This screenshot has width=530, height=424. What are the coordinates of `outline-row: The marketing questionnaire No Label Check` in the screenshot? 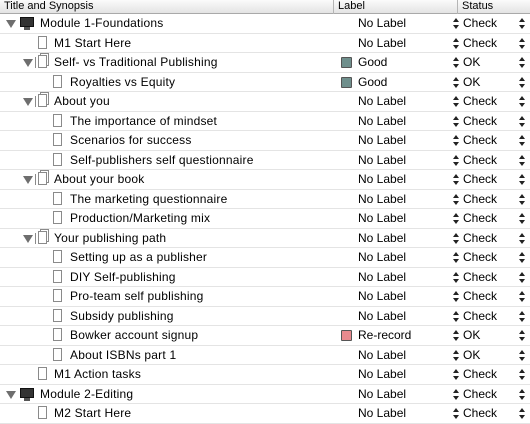 It's located at (265, 199).